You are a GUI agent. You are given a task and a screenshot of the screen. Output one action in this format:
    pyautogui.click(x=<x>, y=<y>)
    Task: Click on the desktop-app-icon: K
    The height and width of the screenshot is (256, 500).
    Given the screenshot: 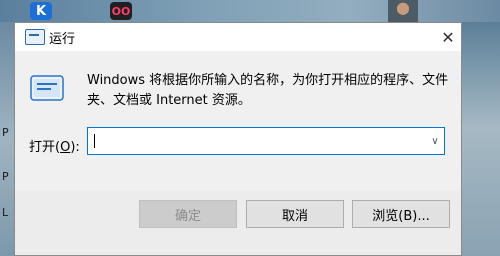 What is the action you would take?
    pyautogui.click(x=41, y=11)
    